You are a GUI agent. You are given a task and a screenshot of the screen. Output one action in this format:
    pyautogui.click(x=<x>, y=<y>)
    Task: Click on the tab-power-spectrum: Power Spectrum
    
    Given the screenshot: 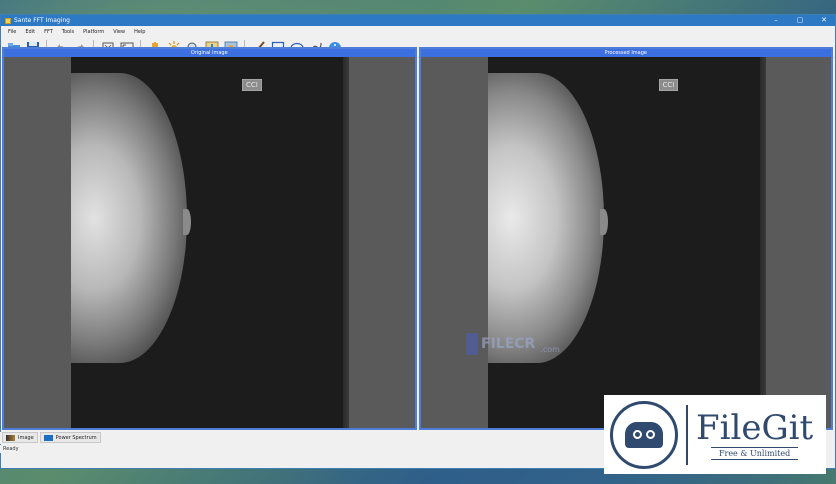 What is the action you would take?
    pyautogui.click(x=70, y=437)
    